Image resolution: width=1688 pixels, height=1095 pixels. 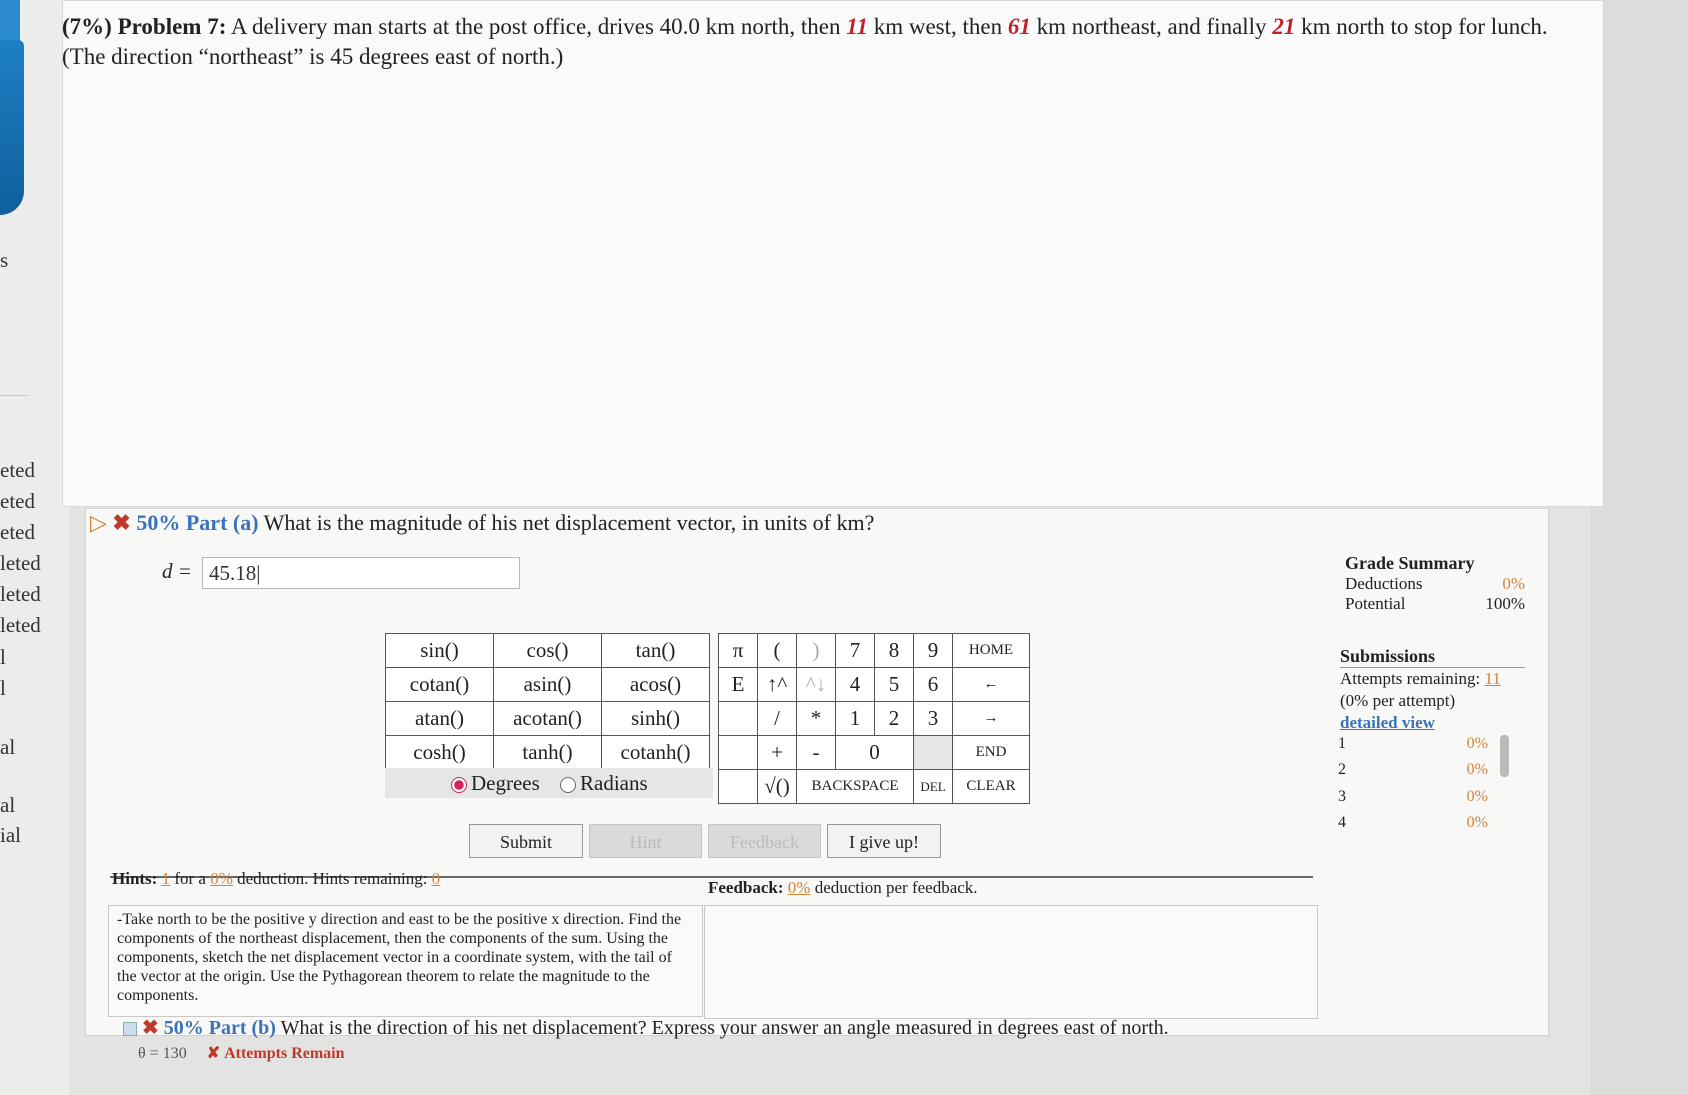 What do you see at coordinates (1151, 26) in the screenshot?
I see `problem-text: km northeast, and finally` at bounding box center [1151, 26].